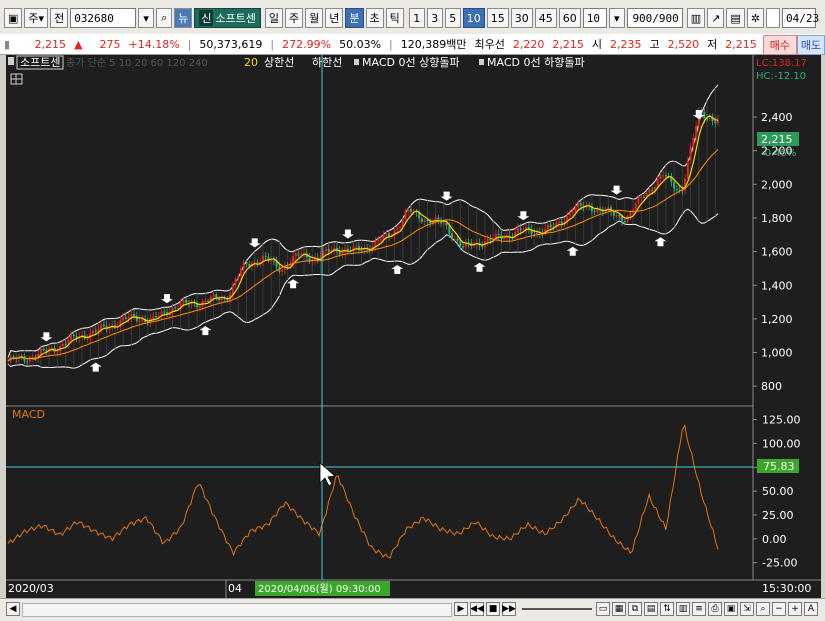  Describe the element at coordinates (235, 588) in the screenshot. I see `x-axis-label-mid: 04` at that location.